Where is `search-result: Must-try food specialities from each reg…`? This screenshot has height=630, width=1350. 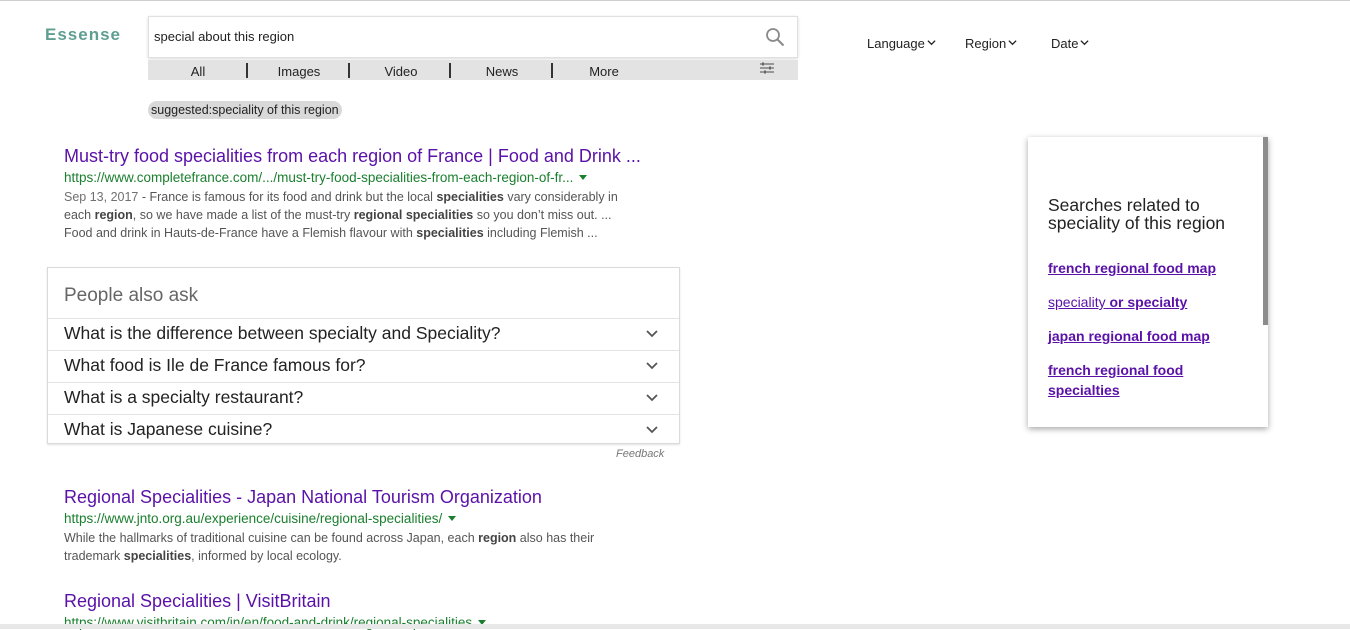
search-result: Must-try food specialities from each reg… is located at coordinates (374, 194).